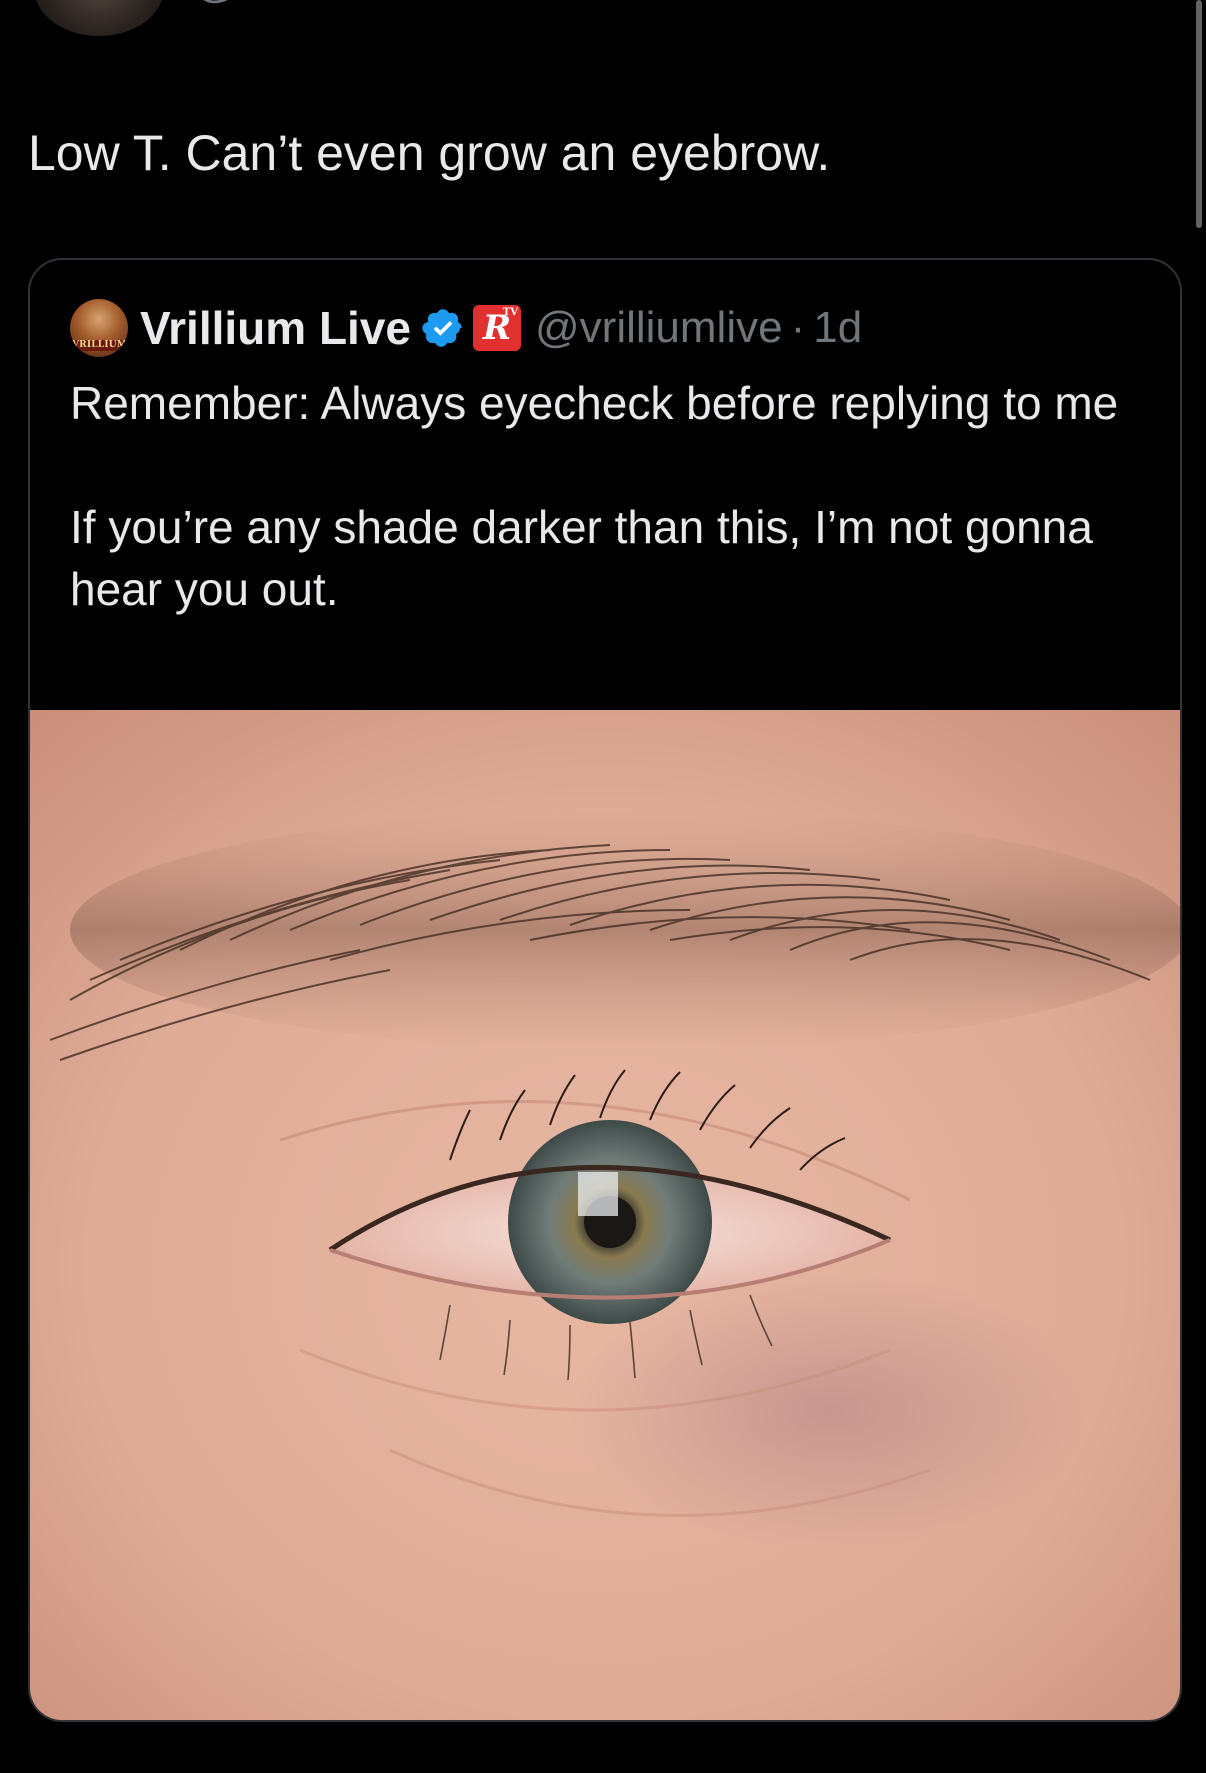 Image resolution: width=1206 pixels, height=1773 pixels. What do you see at coordinates (99, 18) in the screenshot?
I see `author-avatar` at bounding box center [99, 18].